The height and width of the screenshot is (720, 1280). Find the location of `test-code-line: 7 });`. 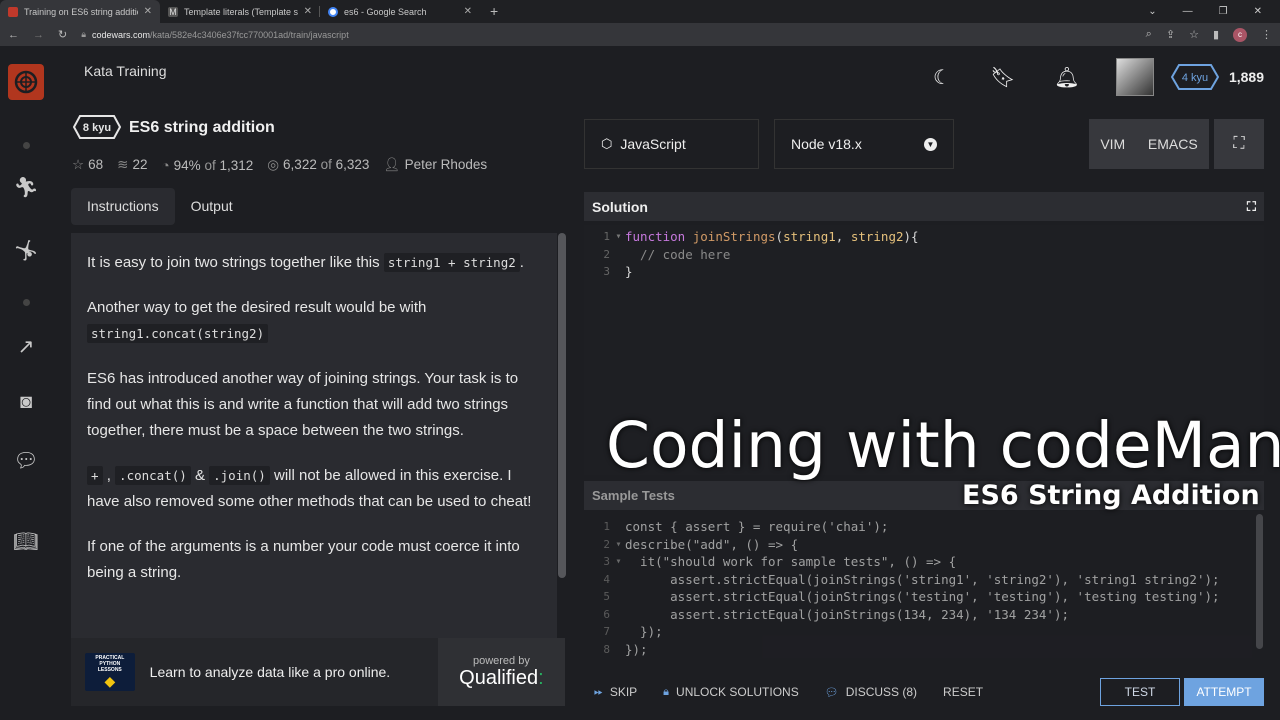

test-code-line: 7 }); is located at coordinates (918, 632).